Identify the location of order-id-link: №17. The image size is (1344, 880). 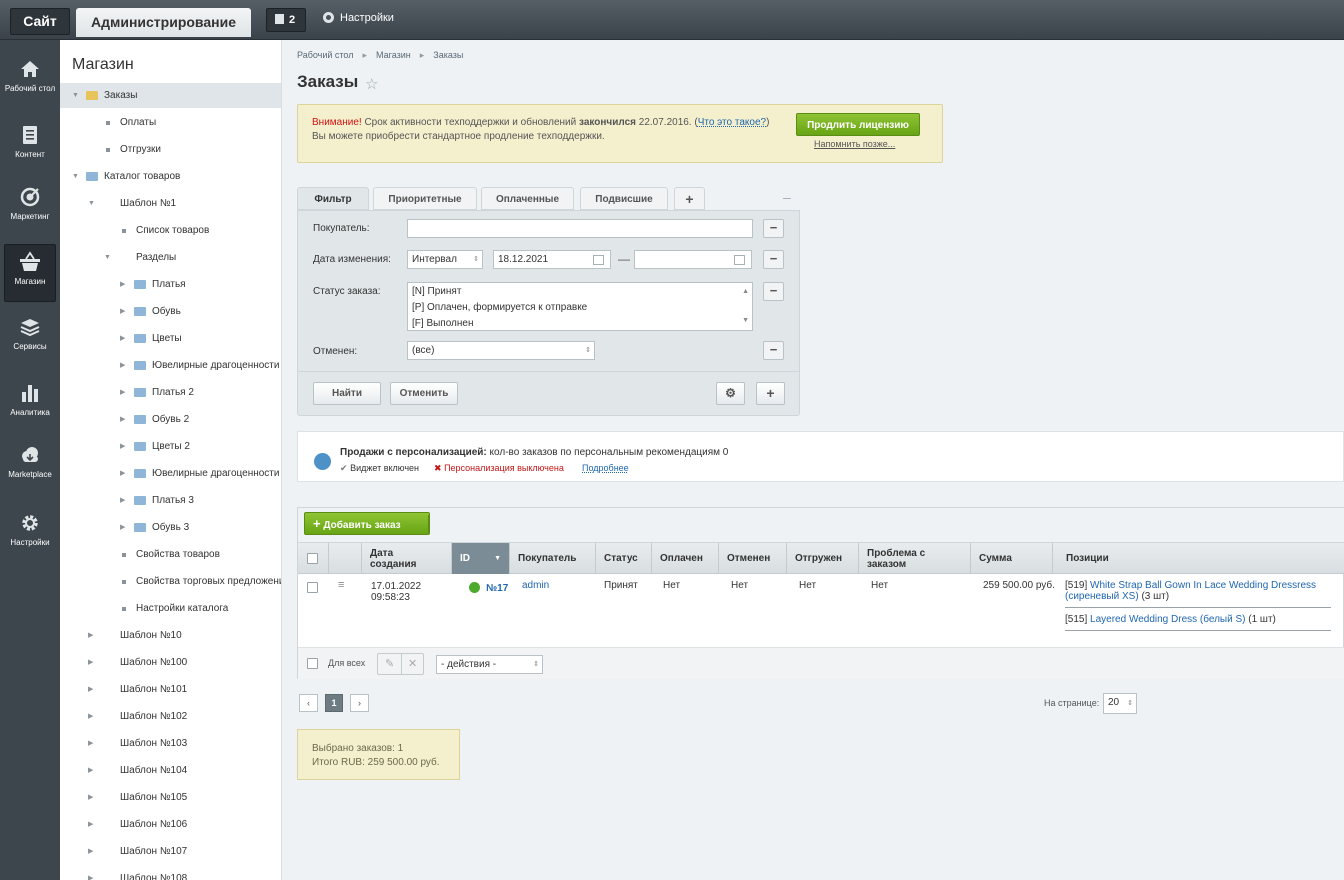
(497, 588).